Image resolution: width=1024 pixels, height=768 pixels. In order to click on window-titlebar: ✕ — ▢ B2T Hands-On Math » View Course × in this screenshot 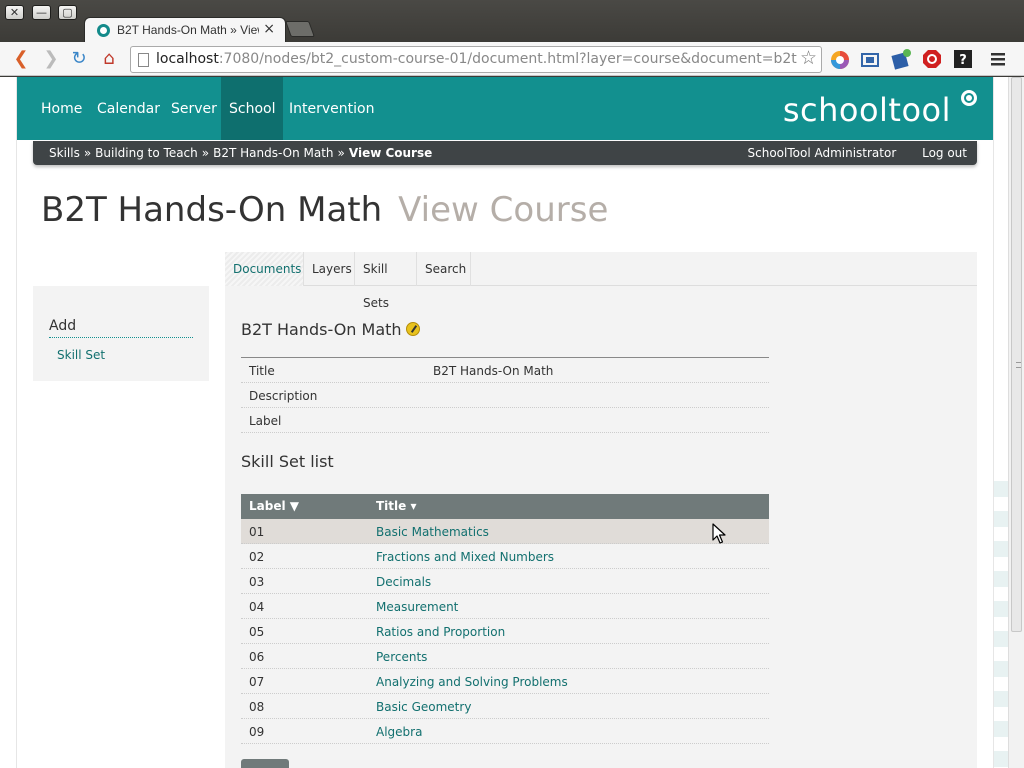, I will do `click(512, 21)`.